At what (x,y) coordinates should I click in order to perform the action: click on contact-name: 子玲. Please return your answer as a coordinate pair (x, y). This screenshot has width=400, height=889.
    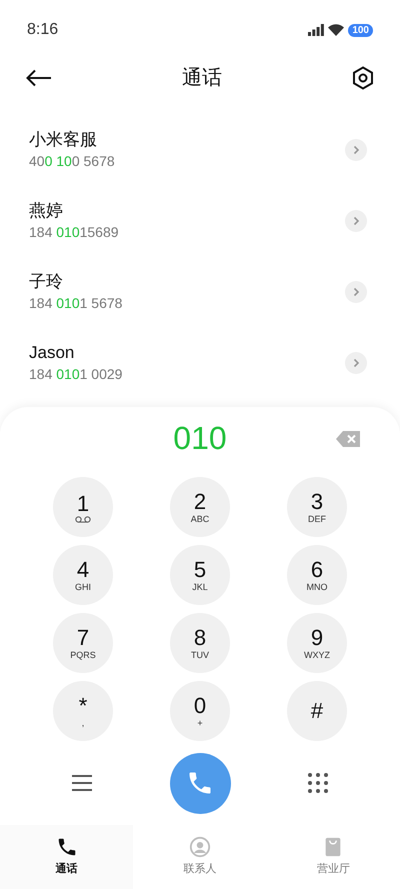
    Looking at the image, I should click on (46, 281).